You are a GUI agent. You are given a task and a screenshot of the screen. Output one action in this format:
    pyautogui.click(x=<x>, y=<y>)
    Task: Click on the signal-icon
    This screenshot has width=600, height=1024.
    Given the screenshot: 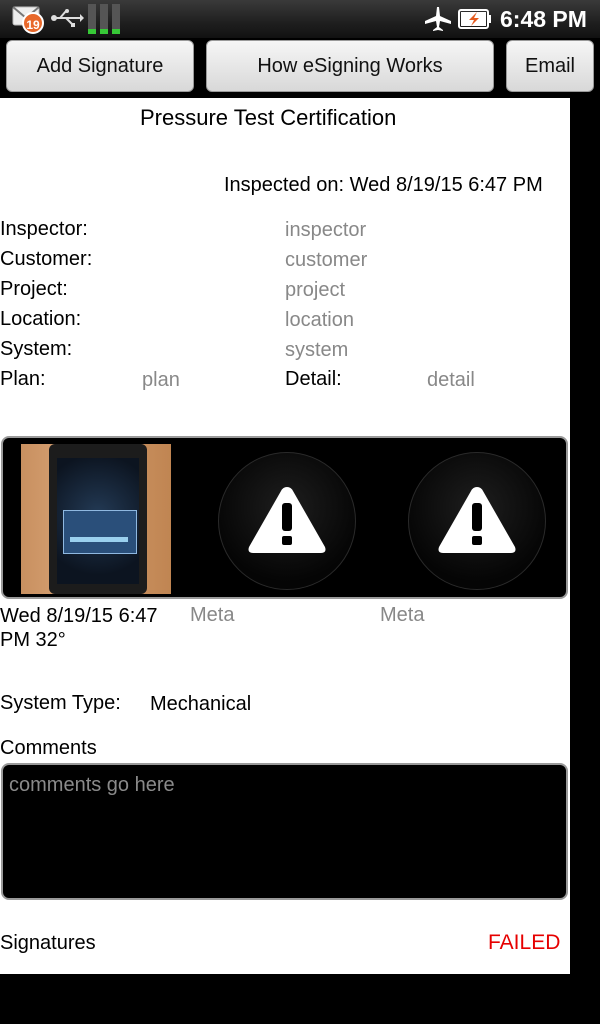 What is the action you would take?
    pyautogui.click(x=105, y=19)
    